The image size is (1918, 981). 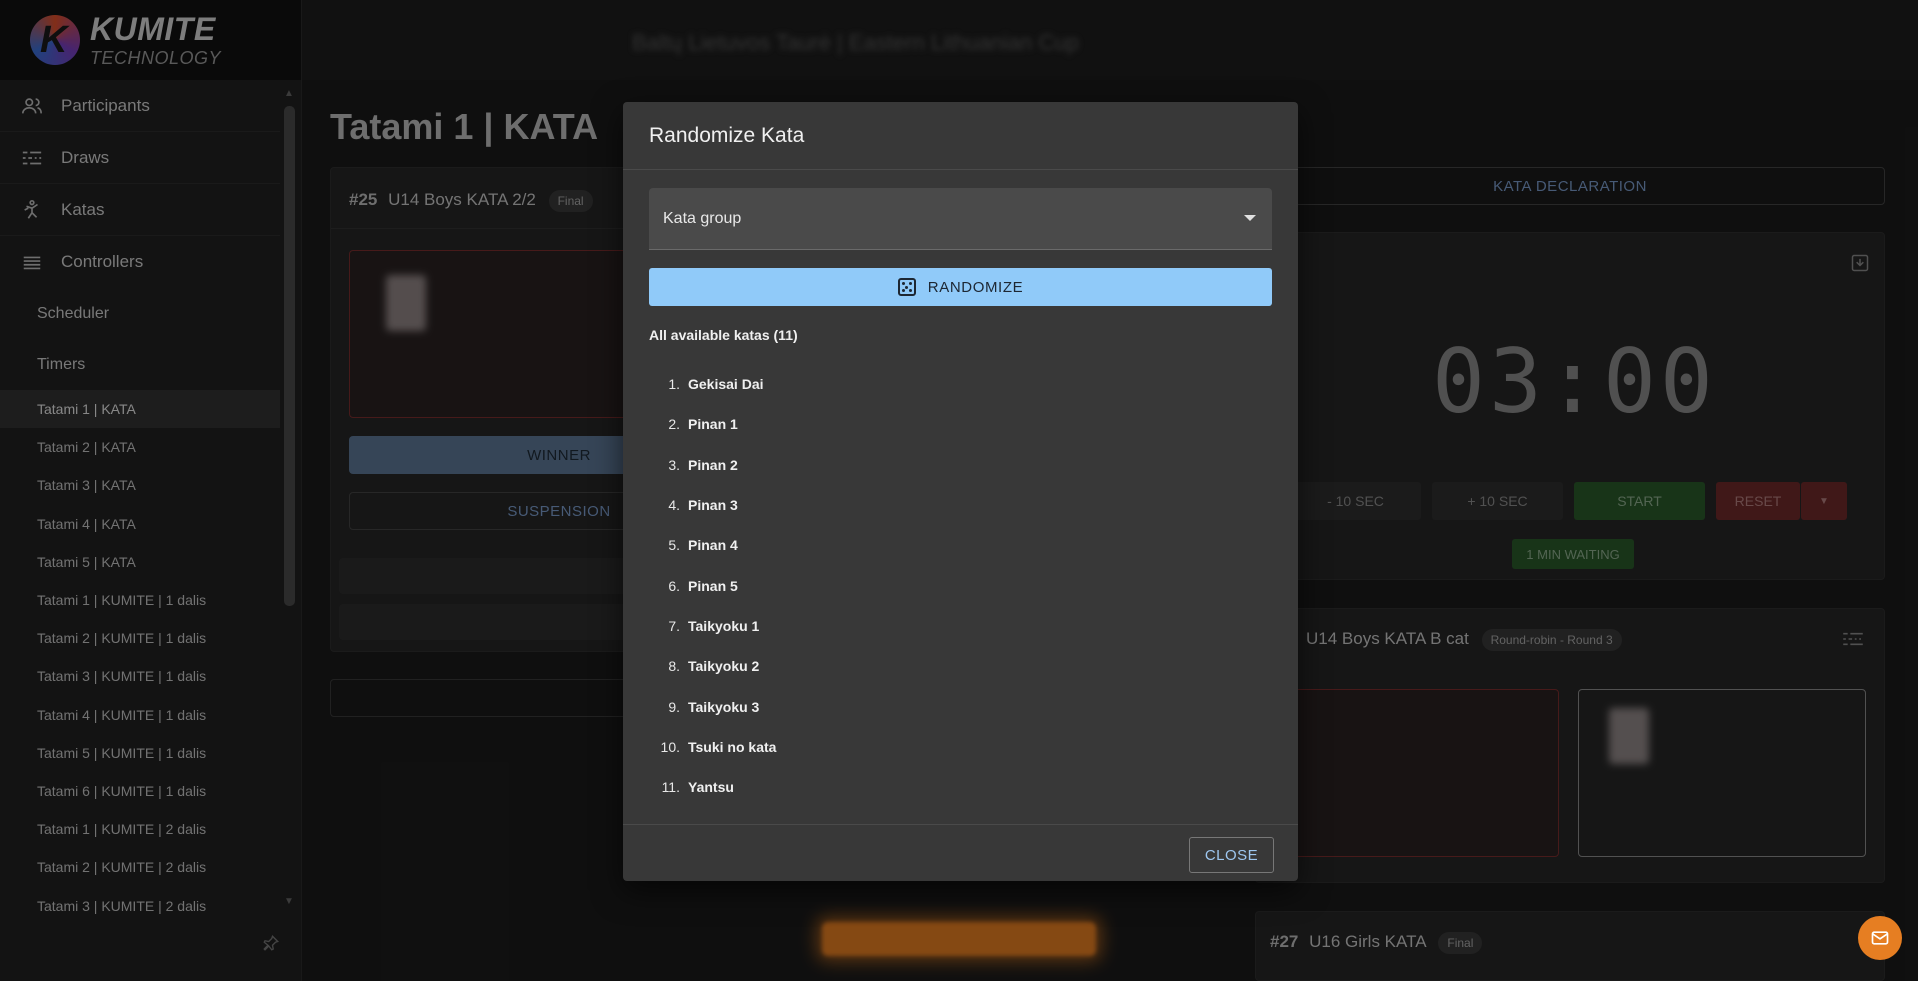 What do you see at coordinates (906, 287) in the screenshot?
I see `dice-icon` at bounding box center [906, 287].